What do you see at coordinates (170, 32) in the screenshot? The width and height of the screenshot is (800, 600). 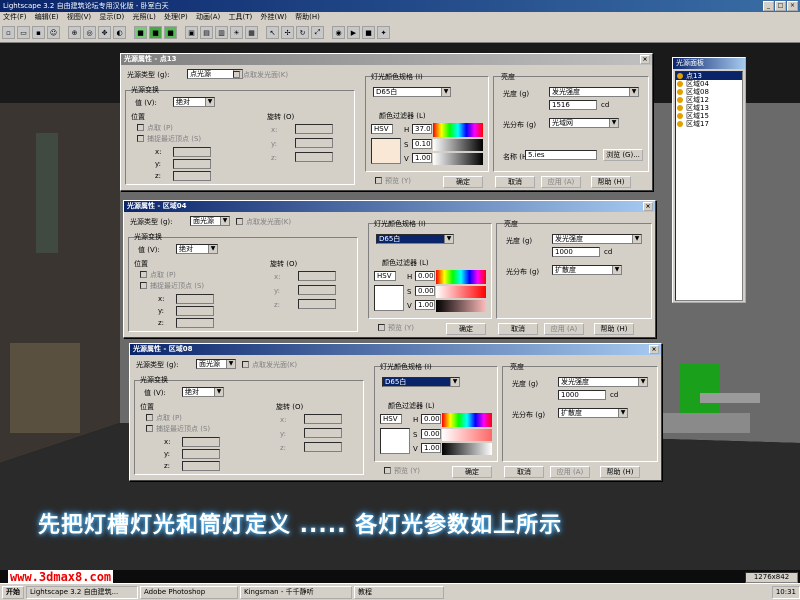 I see `cube-shade-icon: ■` at bounding box center [170, 32].